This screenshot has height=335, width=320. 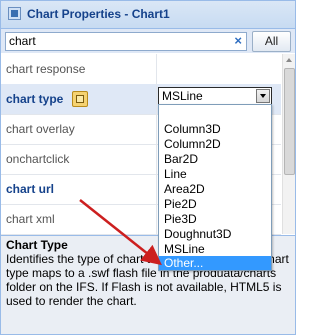 What do you see at coordinates (215, 114) in the screenshot?
I see `dropdown-option` at bounding box center [215, 114].